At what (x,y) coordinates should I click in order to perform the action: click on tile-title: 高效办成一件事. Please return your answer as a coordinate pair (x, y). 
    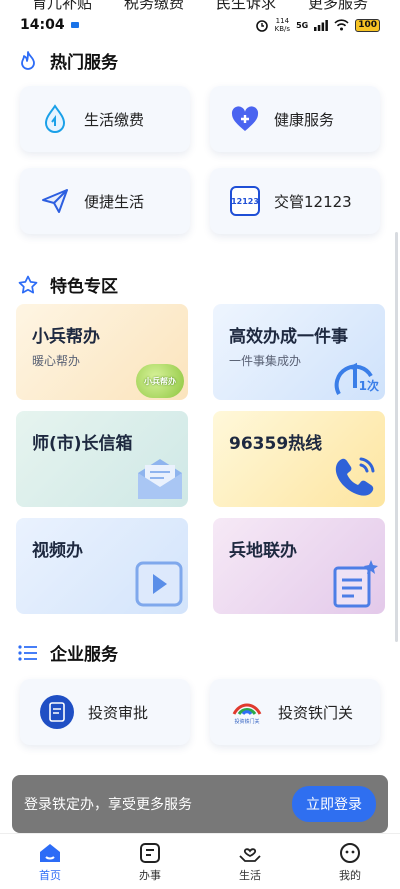
    Looking at the image, I should click on (288, 337).